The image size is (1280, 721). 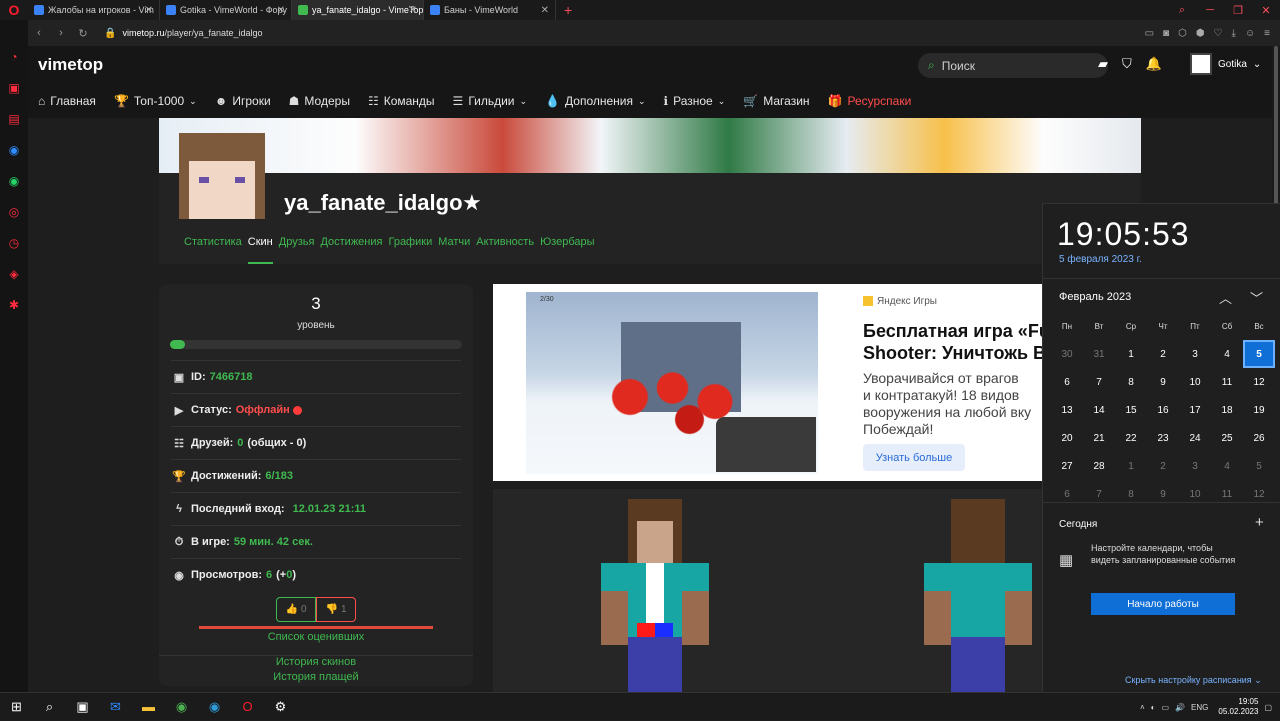 What do you see at coordinates (1195, 438) in the screenshot?
I see `calendar-day: 24` at bounding box center [1195, 438].